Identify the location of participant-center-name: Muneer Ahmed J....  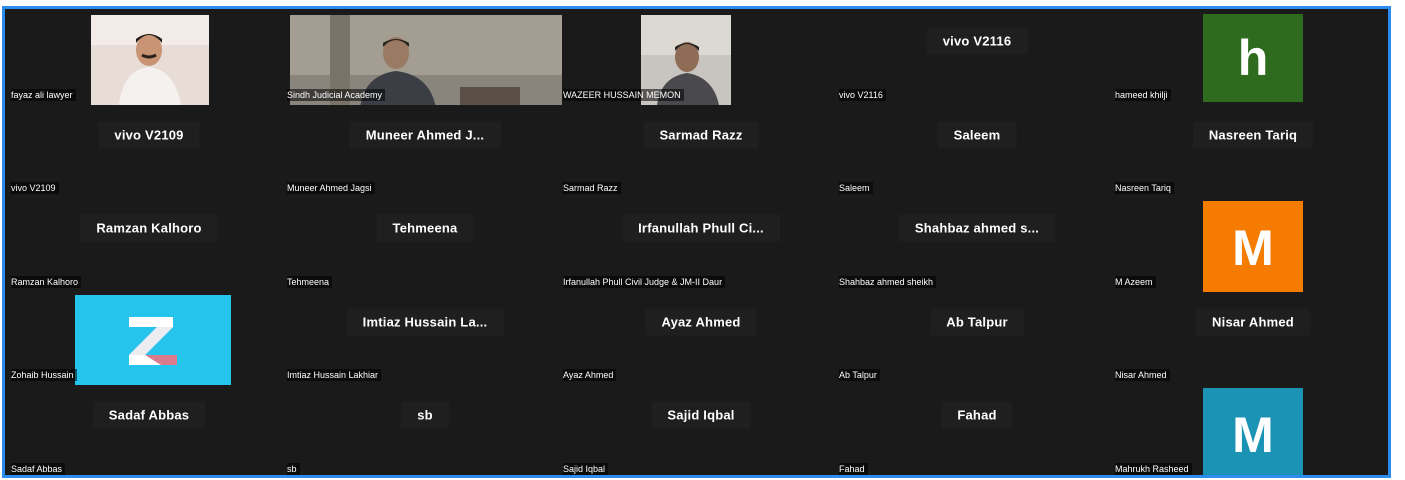
(425, 135).